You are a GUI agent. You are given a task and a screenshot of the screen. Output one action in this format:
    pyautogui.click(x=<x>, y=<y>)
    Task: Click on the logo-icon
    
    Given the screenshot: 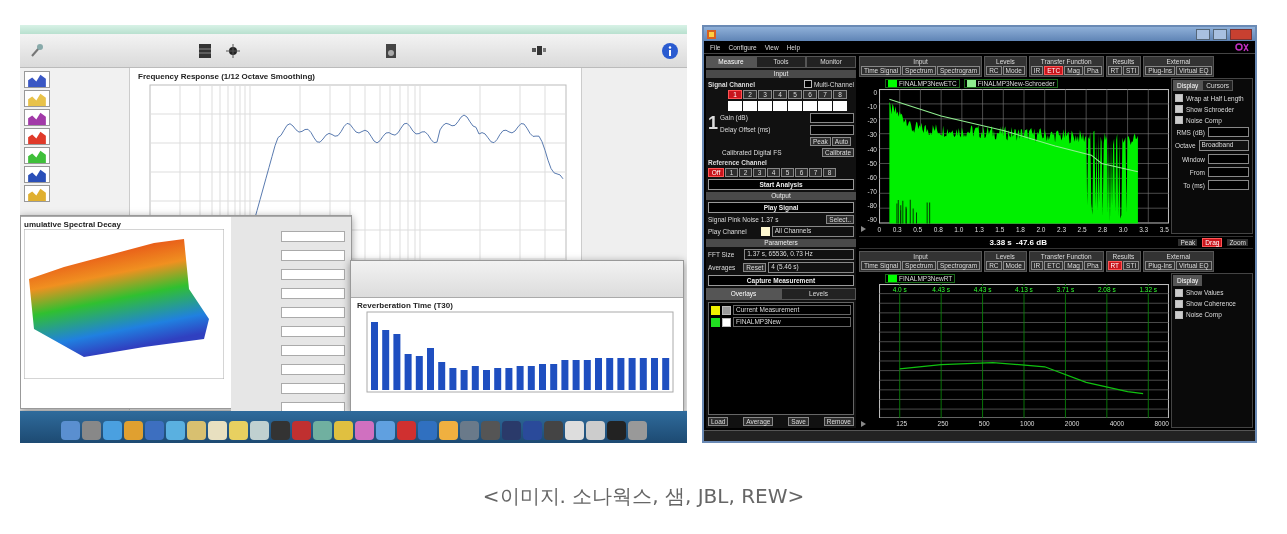 What is the action you would take?
    pyautogui.click(x=1242, y=47)
    